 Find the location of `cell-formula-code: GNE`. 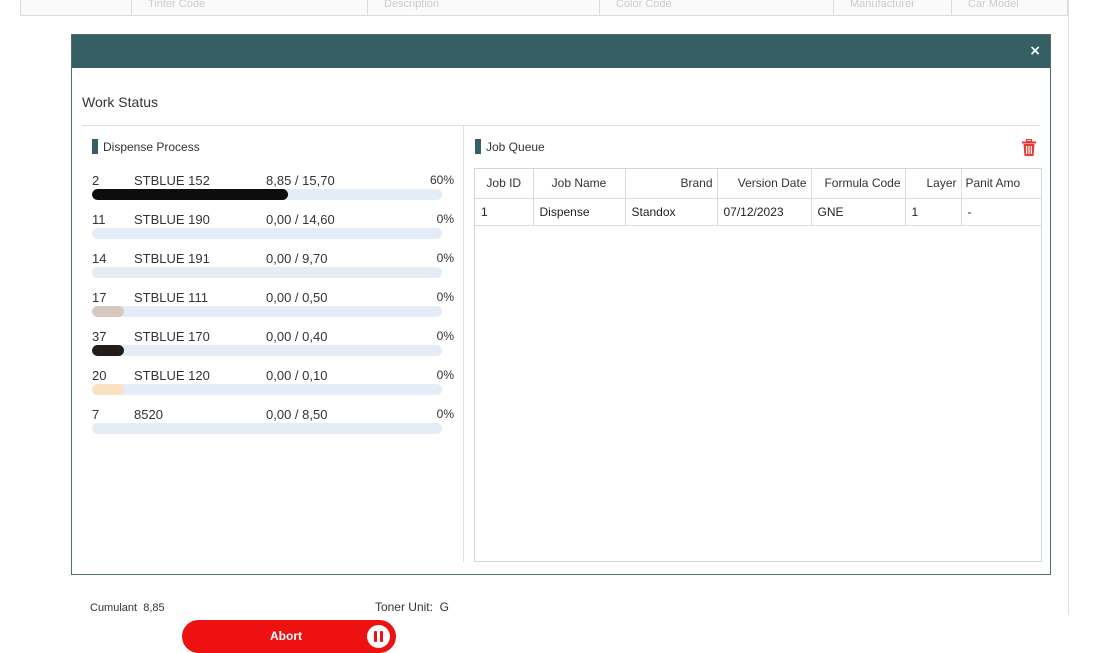

cell-formula-code: GNE is located at coordinates (858, 212).